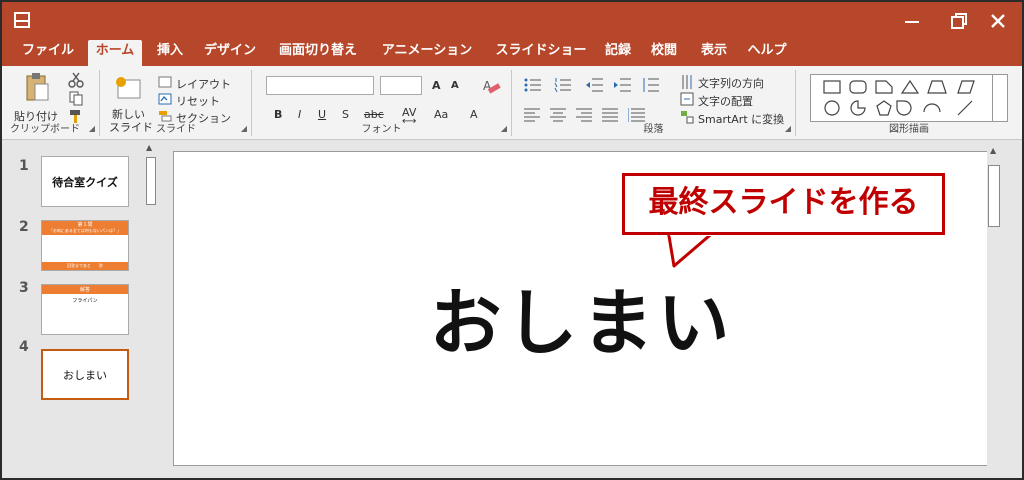  Describe the element at coordinates (959, 21) in the screenshot. I see `restore-icon` at that location.